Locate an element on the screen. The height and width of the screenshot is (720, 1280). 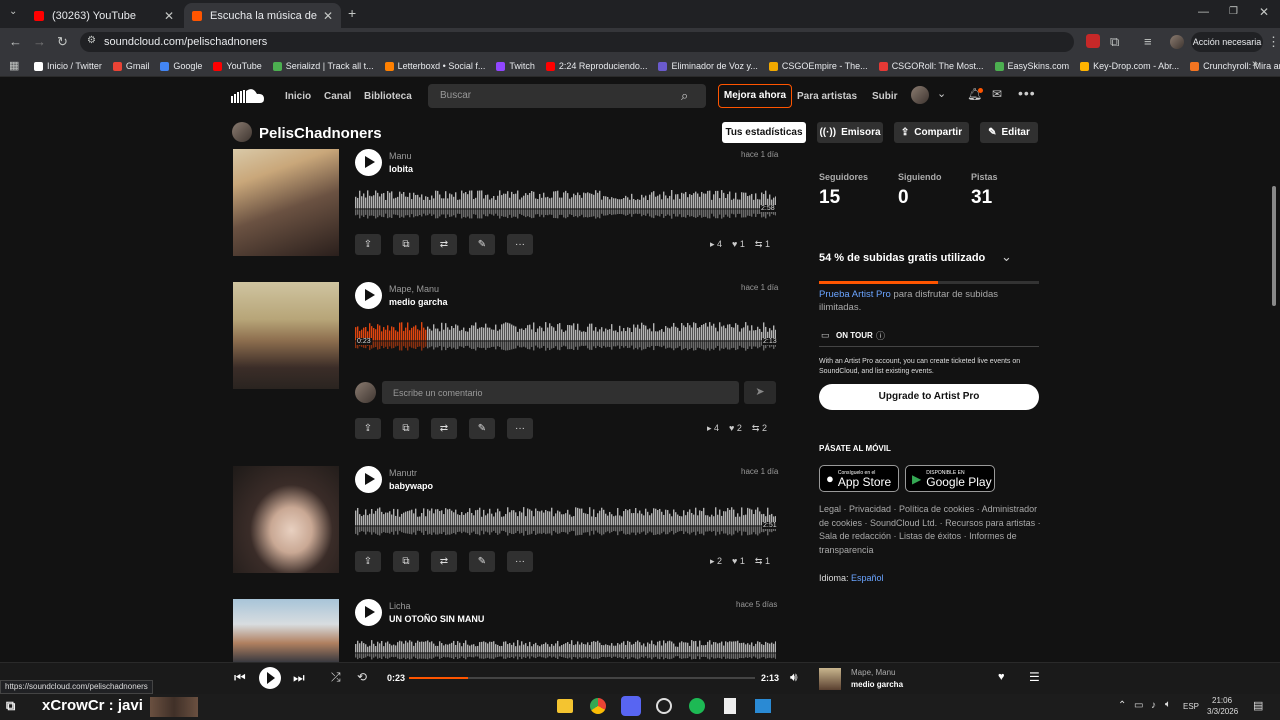
tracks-label: Pistas is located at coordinates (984, 177).